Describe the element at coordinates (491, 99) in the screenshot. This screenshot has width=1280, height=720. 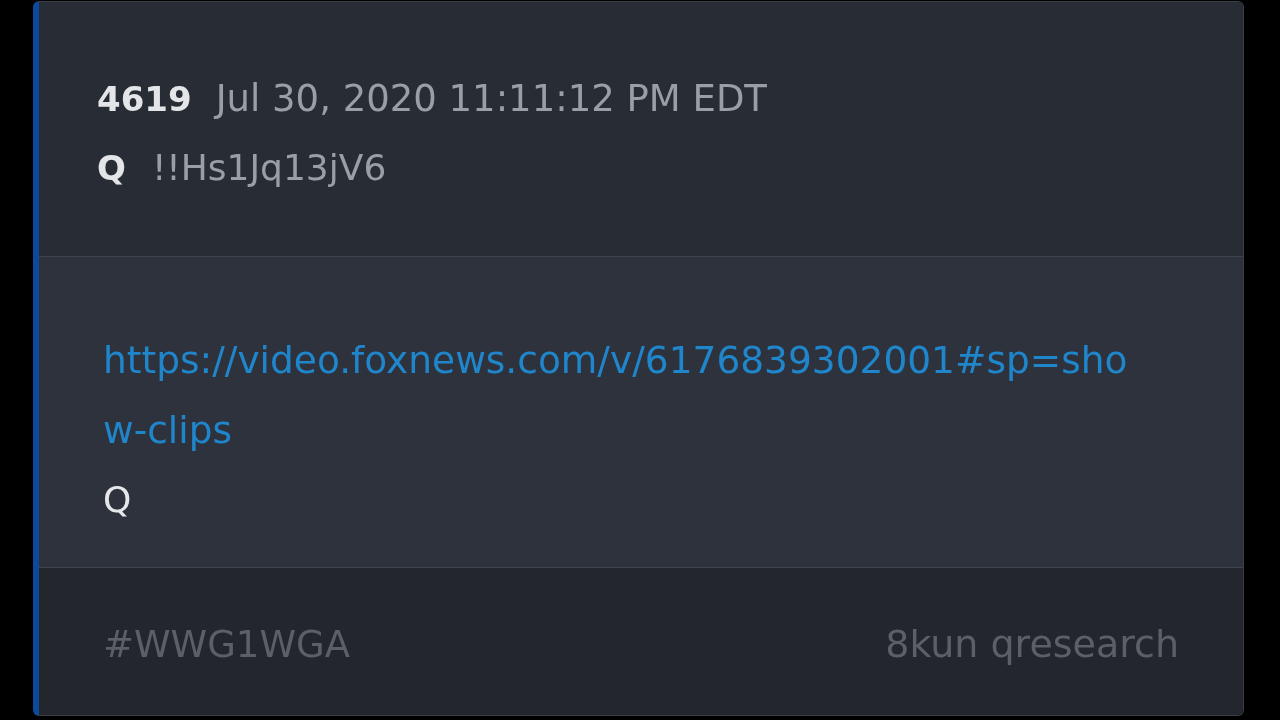
I see `post-timestamp: Jul 30, 2020 11:11:12 PM EDT` at that location.